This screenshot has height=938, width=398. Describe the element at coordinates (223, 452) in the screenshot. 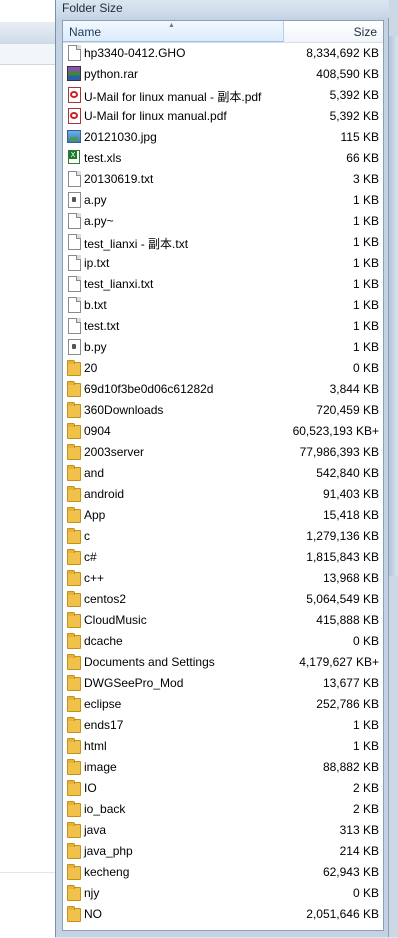

I see `list-item: 2003server 77,986,393 KB` at that location.